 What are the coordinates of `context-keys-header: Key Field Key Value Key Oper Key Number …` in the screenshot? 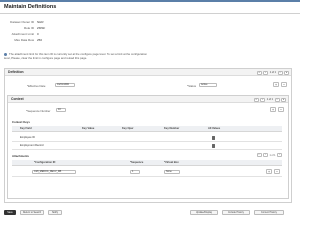 It's located at (147, 129).